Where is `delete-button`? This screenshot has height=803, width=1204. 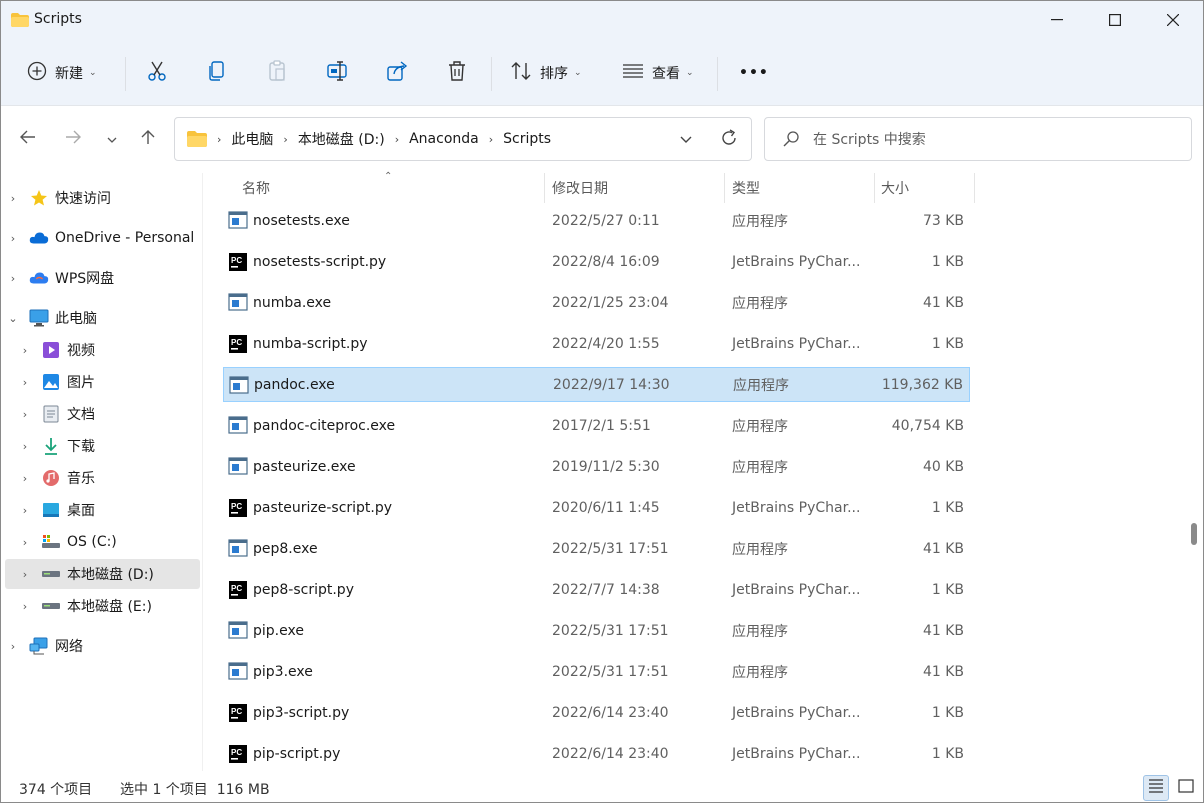 delete-button is located at coordinates (457, 73).